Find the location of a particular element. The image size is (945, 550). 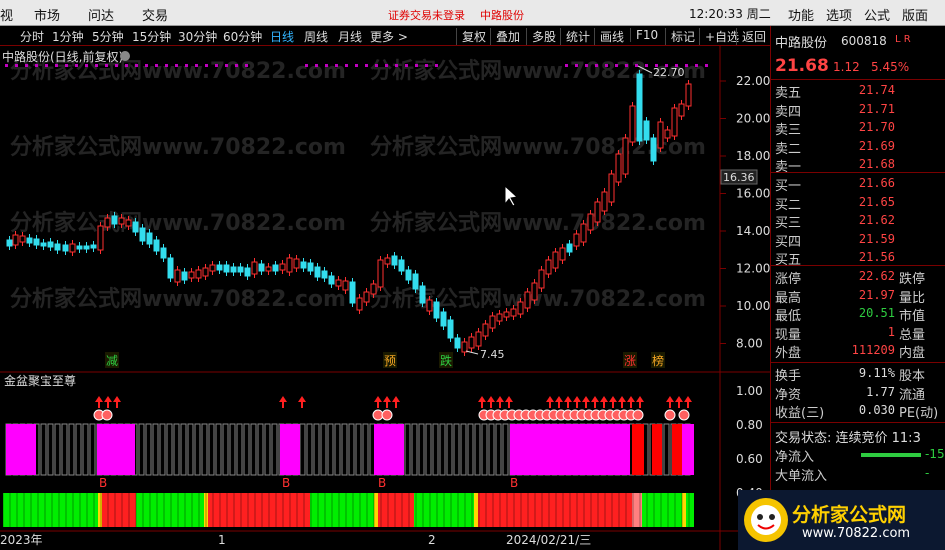

period-daily: 日线 is located at coordinates (282, 36).